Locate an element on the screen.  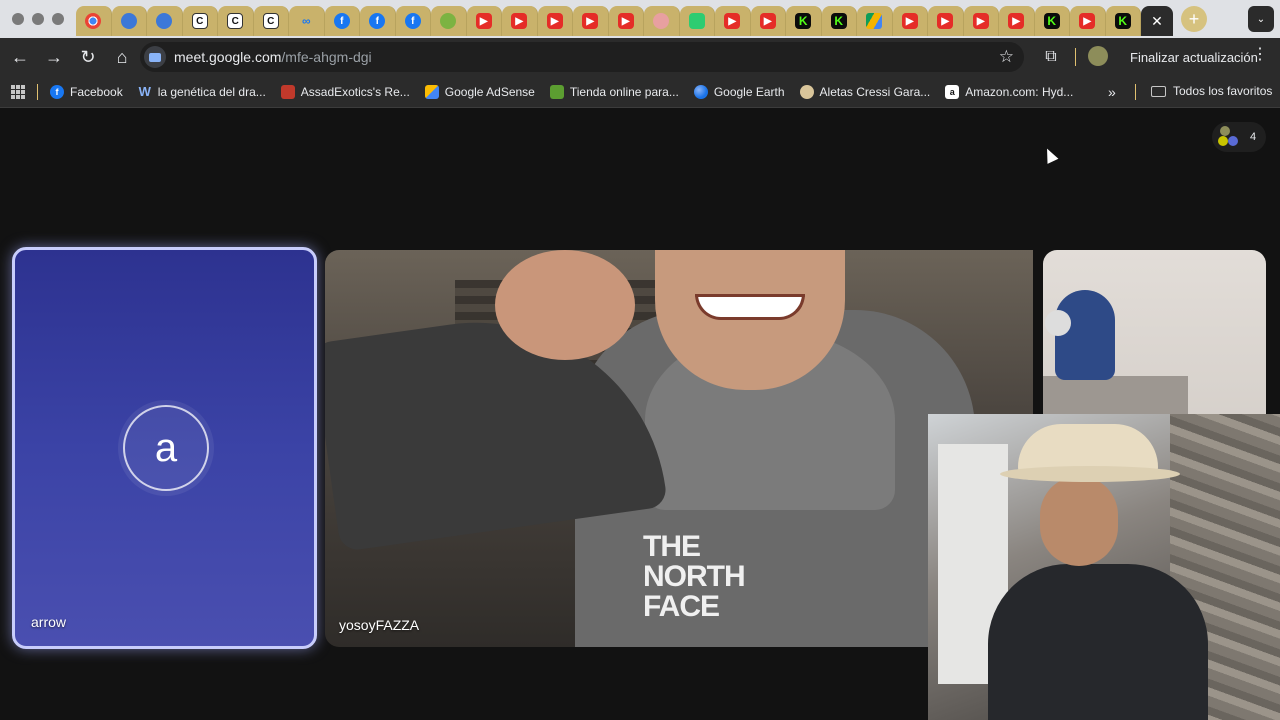
tab-30: K is located at coordinates (1123, 21).